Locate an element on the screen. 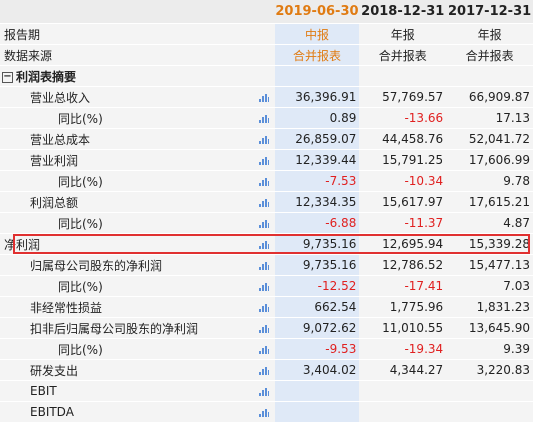 The height and width of the screenshot is (423, 533). period-header-3: 2017-12-31 is located at coordinates (489, 12).